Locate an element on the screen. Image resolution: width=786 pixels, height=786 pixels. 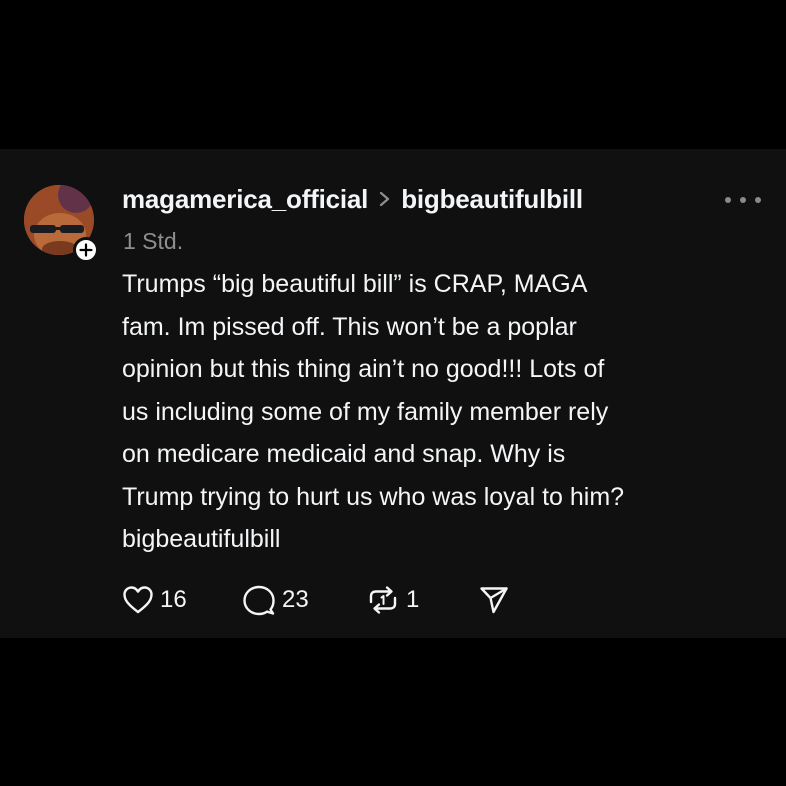
avatar-container is located at coordinates (61, 224).